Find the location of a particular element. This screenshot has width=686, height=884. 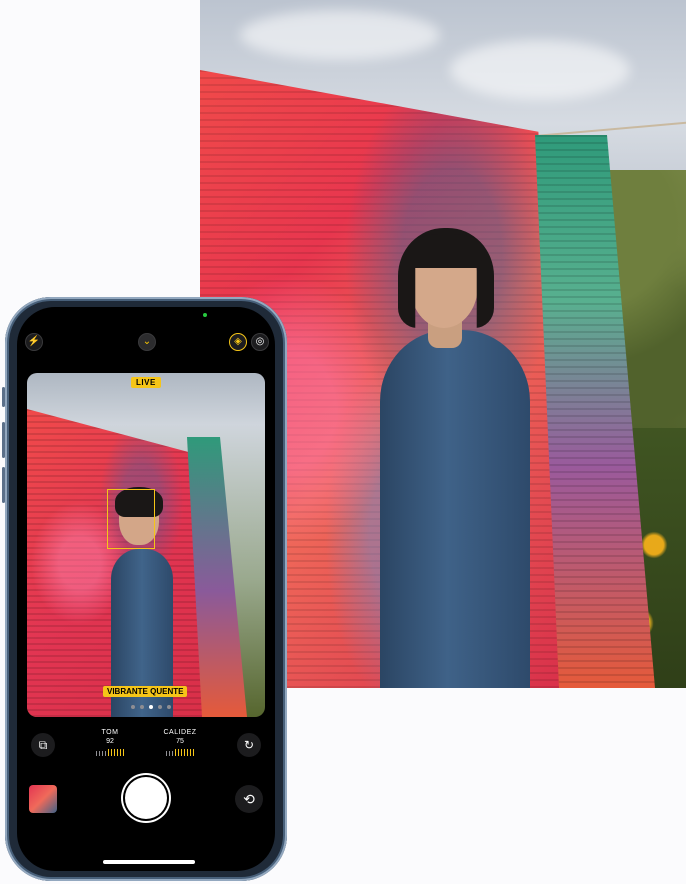

live-badge: LIVE is located at coordinates (146, 382).